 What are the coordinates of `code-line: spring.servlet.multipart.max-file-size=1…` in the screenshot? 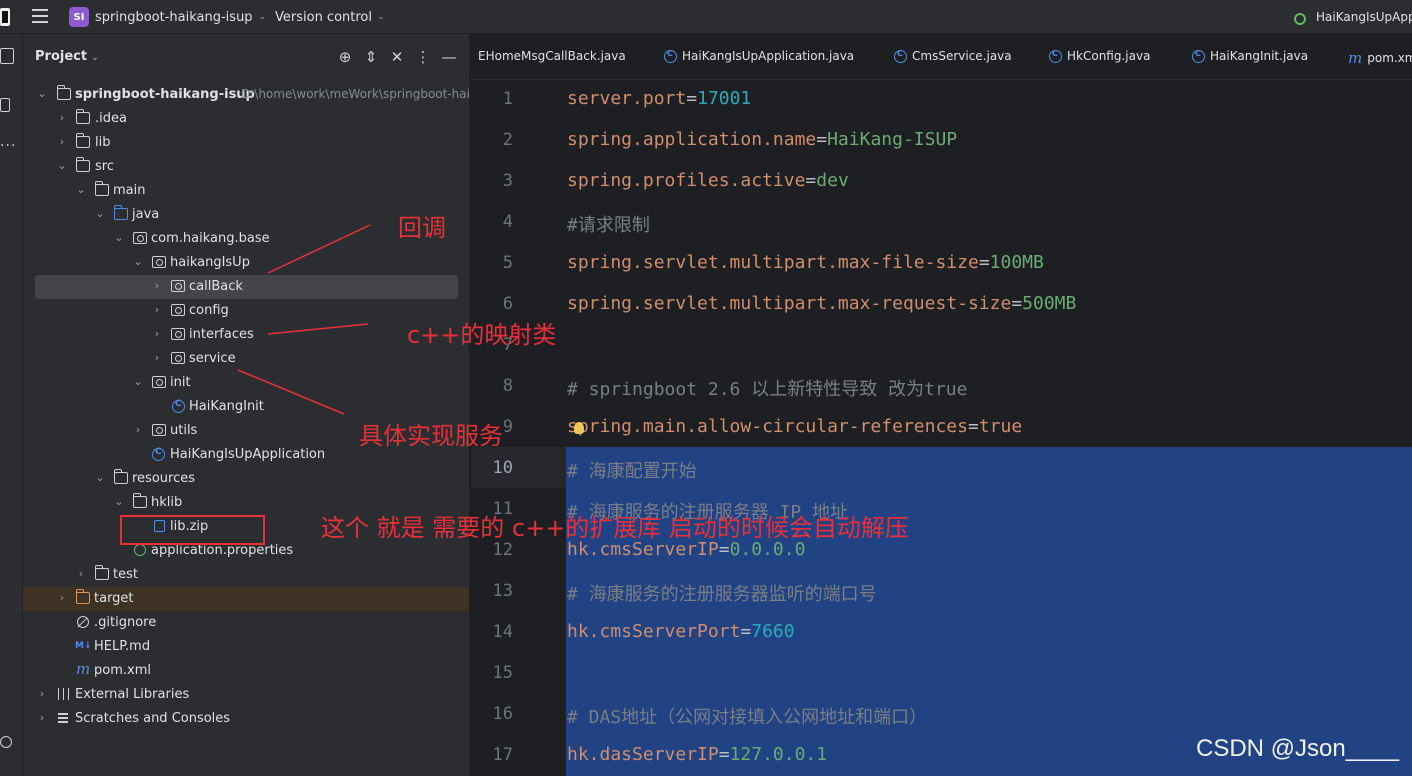 It's located at (805, 262).